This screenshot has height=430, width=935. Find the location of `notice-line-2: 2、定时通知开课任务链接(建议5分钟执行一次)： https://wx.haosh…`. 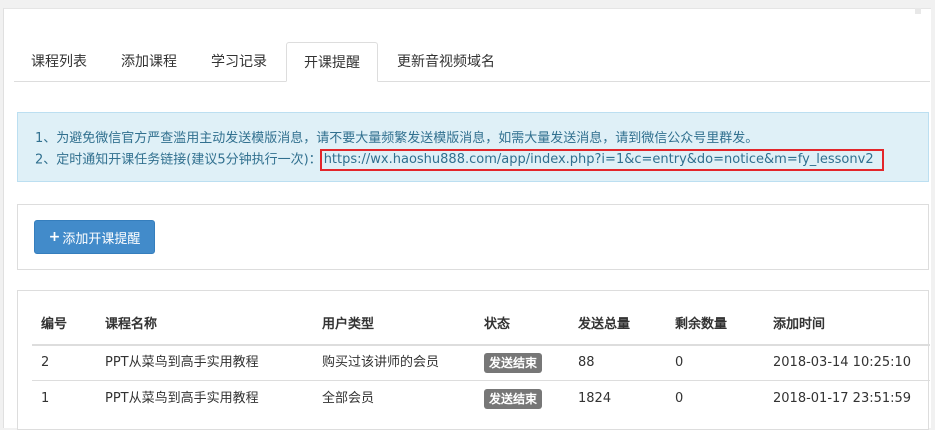

notice-line-2: 2、定时通知开课任务链接(建议5分钟执行一次)： https://wx.haosh… is located at coordinates (481, 160).